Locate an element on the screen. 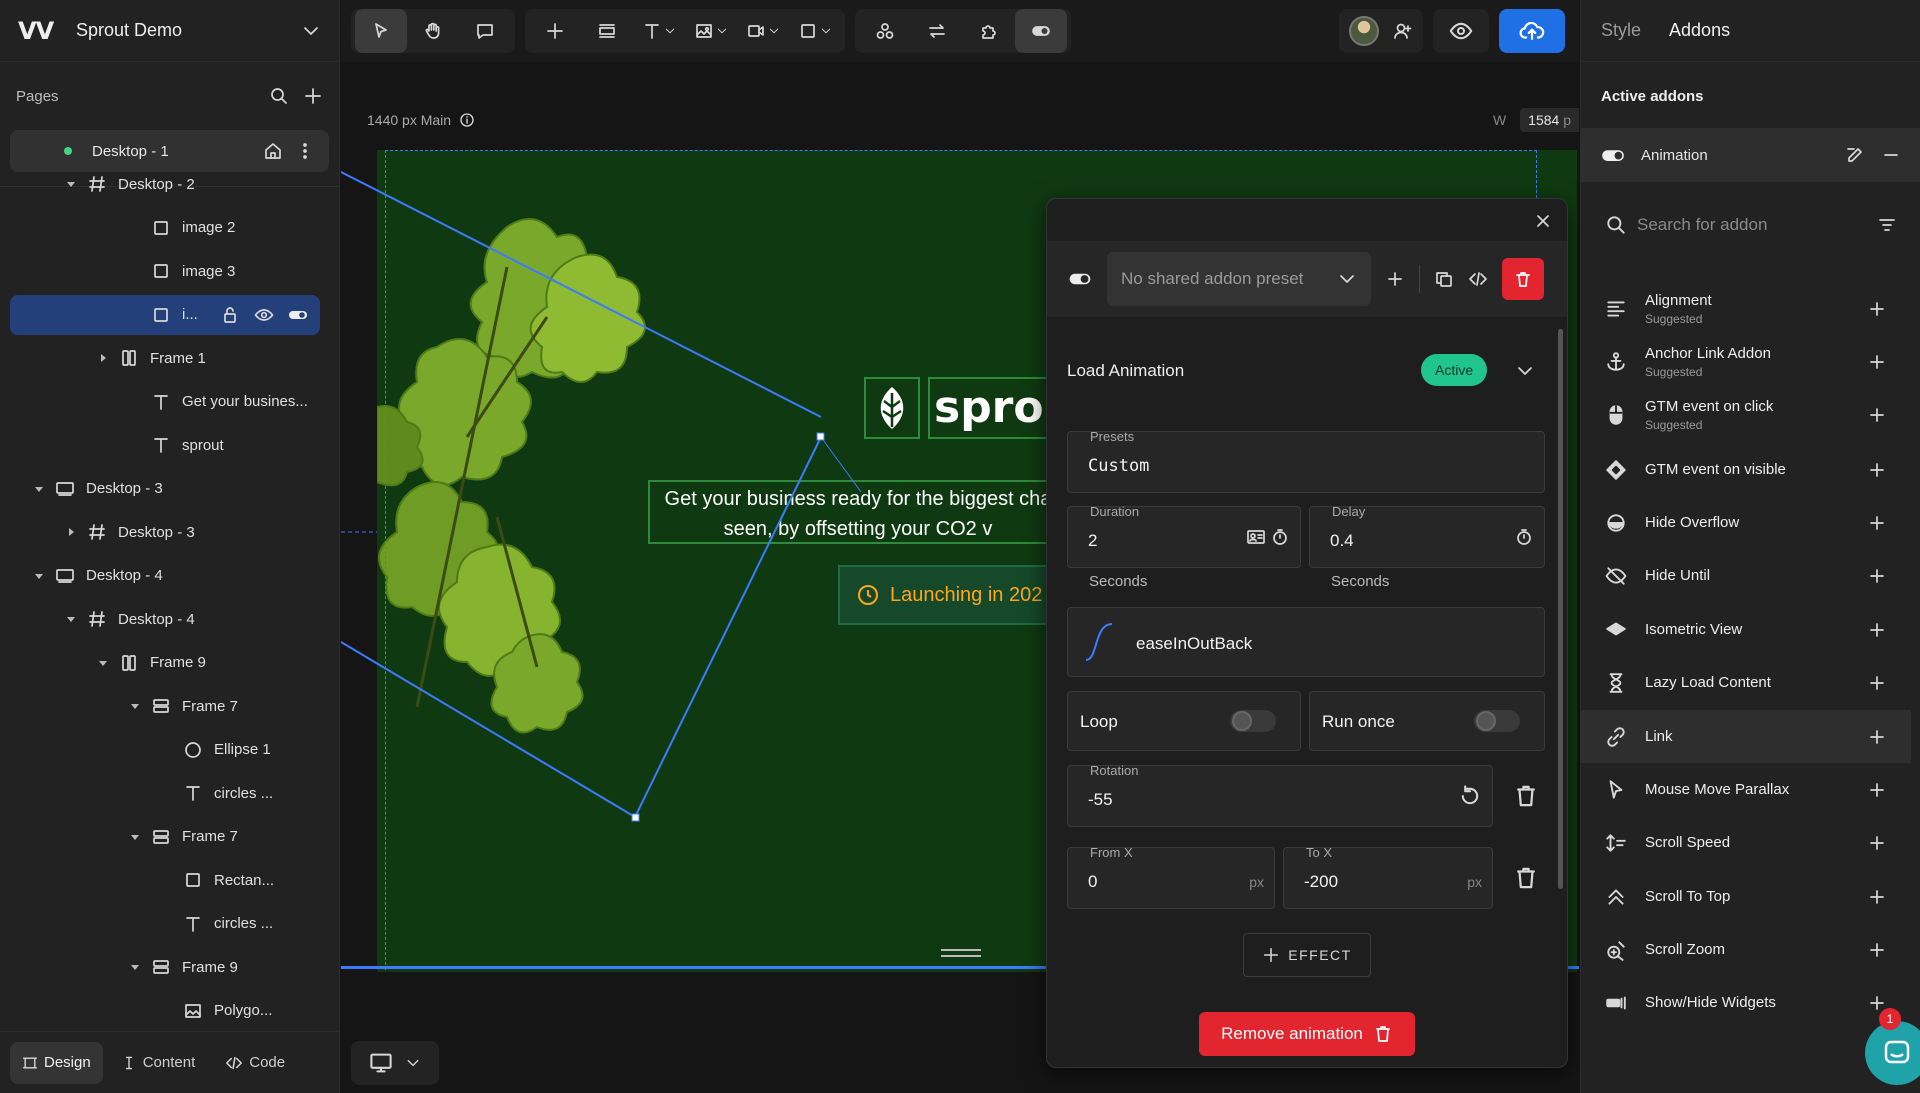 Image resolution: width=1920 pixels, height=1093 pixels. edit-icon is located at coordinates (1855, 155).